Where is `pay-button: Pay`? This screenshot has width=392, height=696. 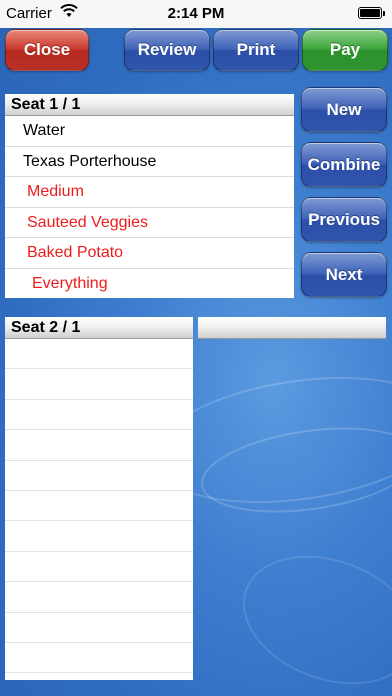
pay-button: Pay is located at coordinates (345, 50).